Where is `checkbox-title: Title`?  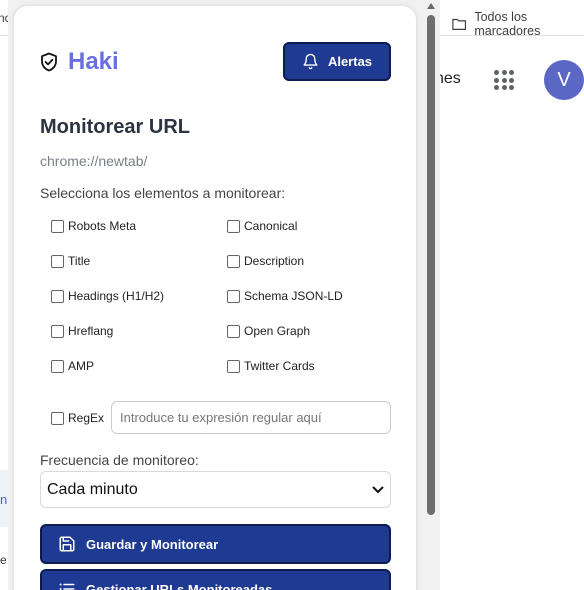 checkbox-title: Title is located at coordinates (70, 261).